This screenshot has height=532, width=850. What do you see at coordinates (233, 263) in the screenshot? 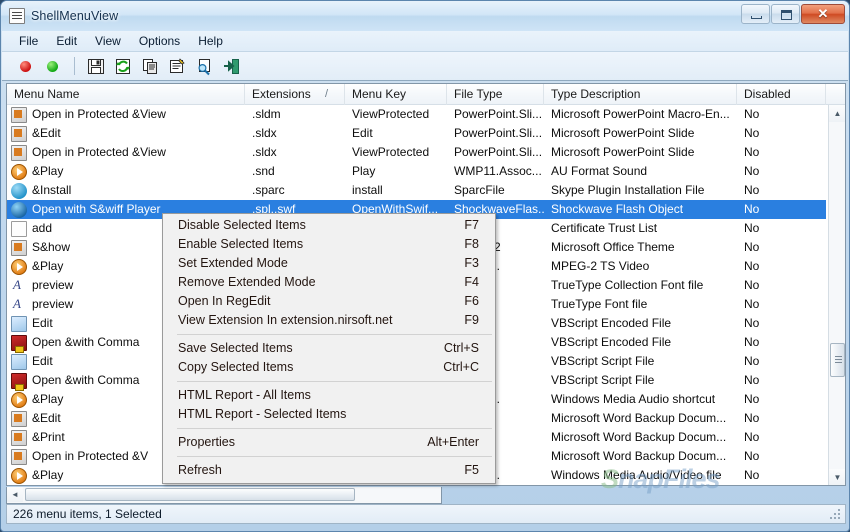
I see `context-menu-item-label: Set Extended Mode` at bounding box center [233, 263].